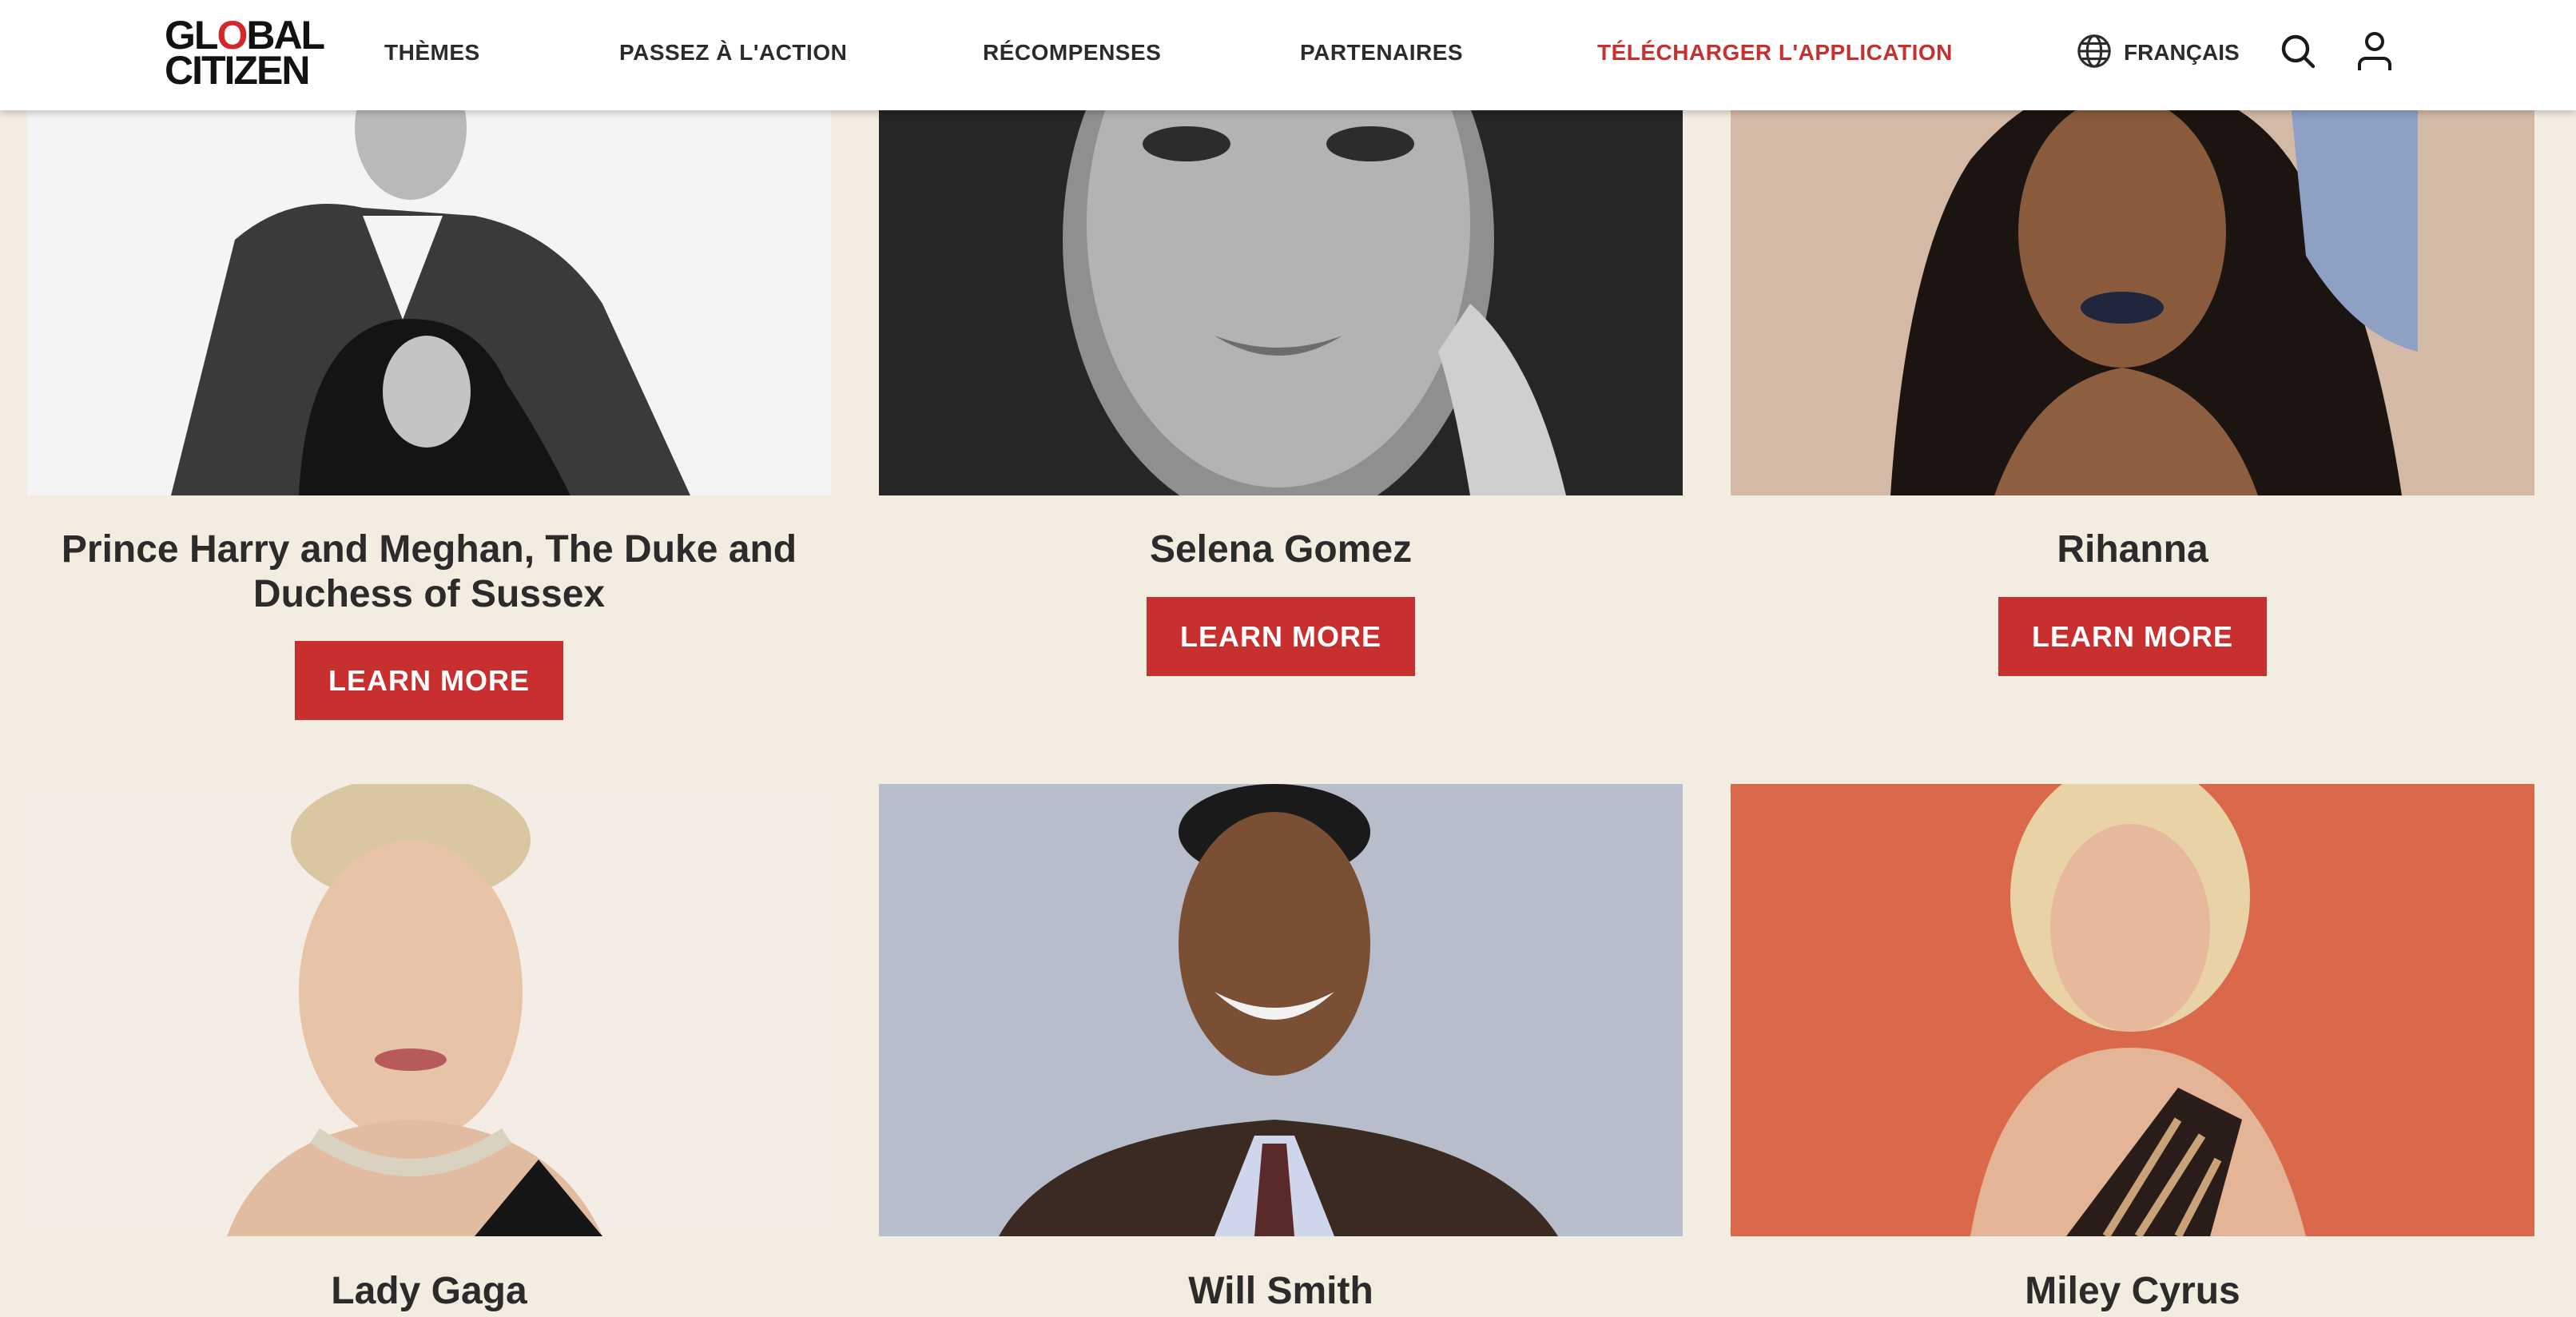 Image resolution: width=2576 pixels, height=1317 pixels. What do you see at coordinates (429, 295) in the screenshot?
I see `photo-harry-meghan` at bounding box center [429, 295].